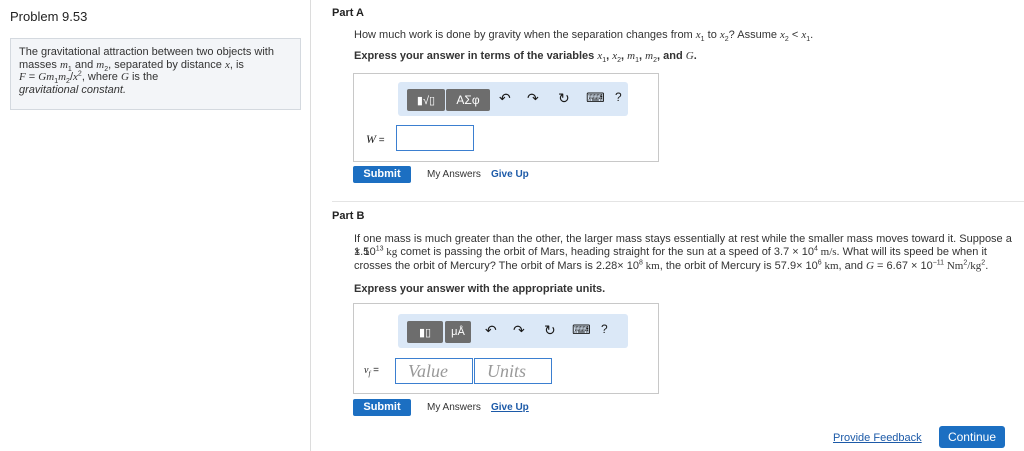 This screenshot has height=451, width=1024. Describe the element at coordinates (425, 332) in the screenshot. I see `templates-button: ▮▯` at that location.